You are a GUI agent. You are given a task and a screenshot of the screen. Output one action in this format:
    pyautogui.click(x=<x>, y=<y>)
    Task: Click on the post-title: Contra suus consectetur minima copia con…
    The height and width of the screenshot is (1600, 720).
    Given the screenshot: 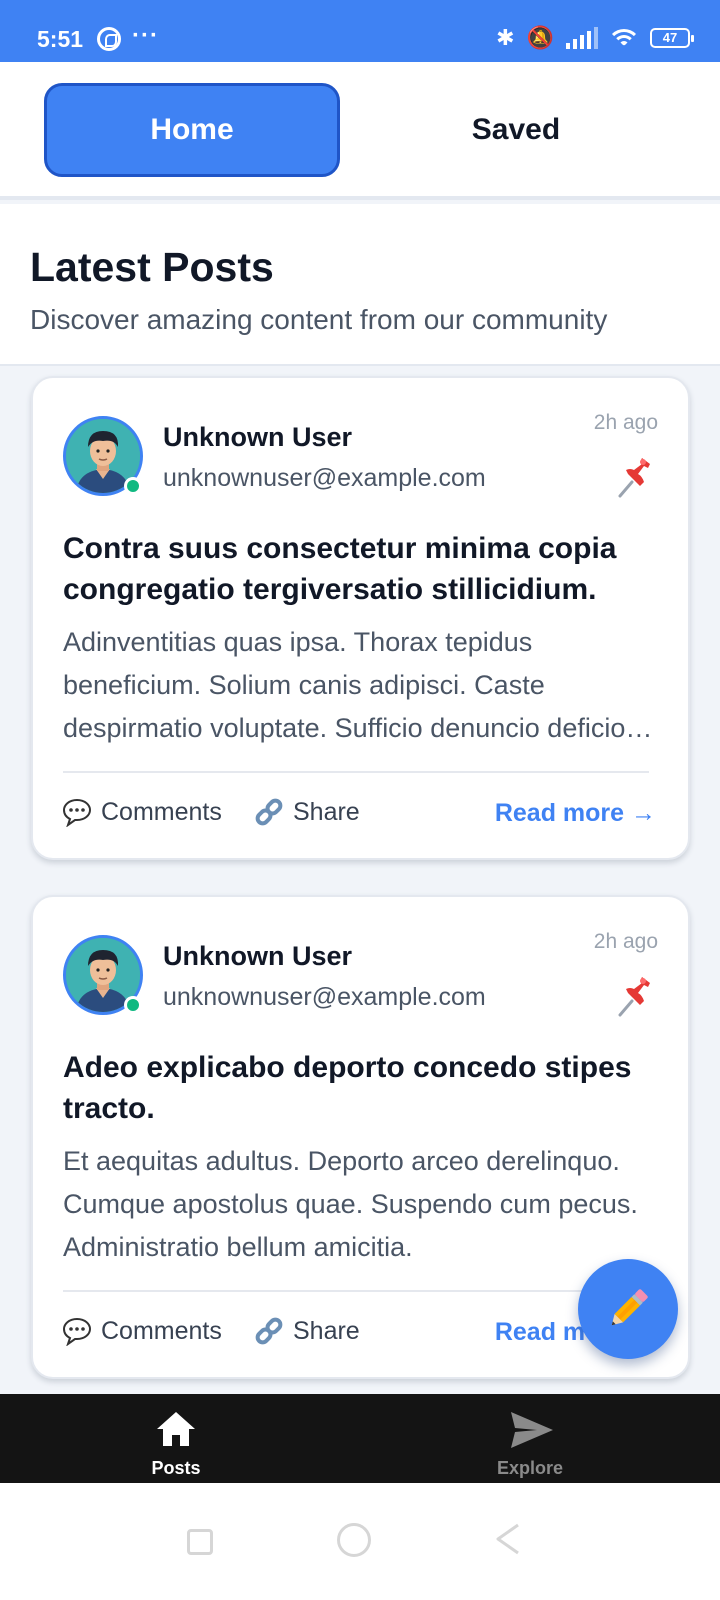 What is the action you would take?
    pyautogui.click(x=363, y=569)
    